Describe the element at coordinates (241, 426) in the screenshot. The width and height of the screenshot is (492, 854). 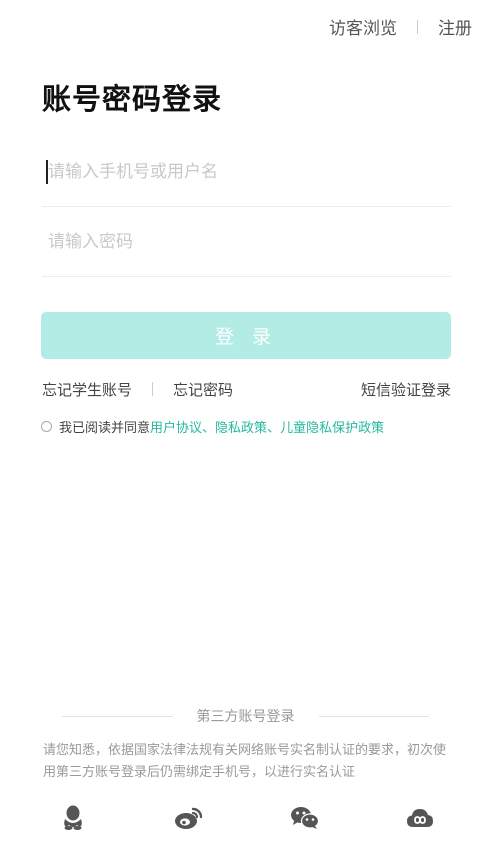
I see `privacy-policy-link: 隐私政策` at that location.